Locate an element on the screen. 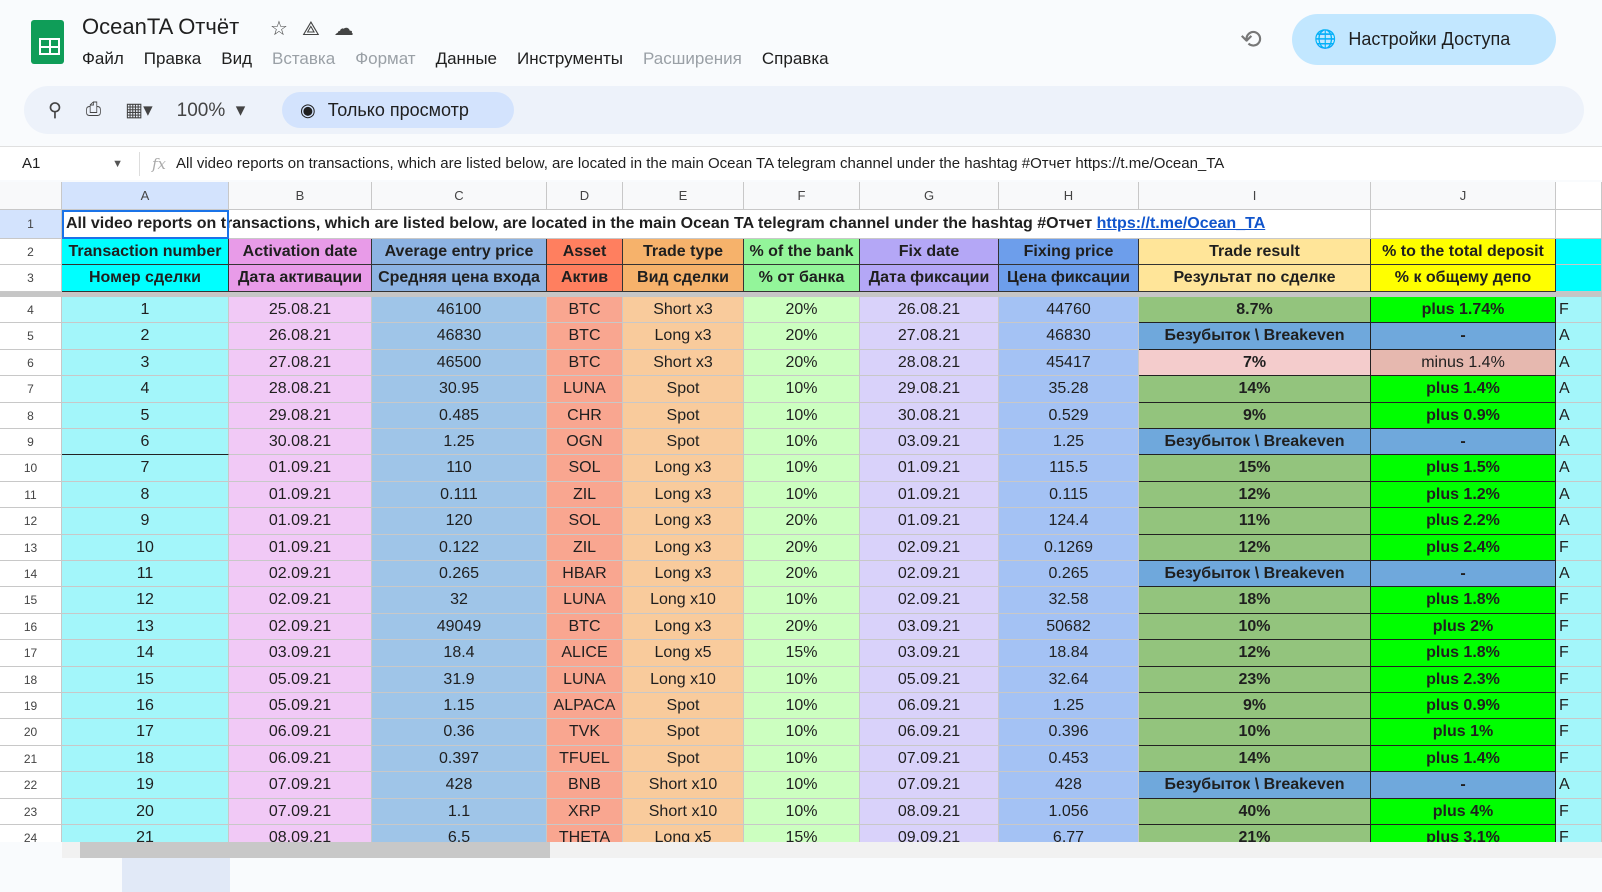 Image resolution: width=1602 pixels, height=892 pixels. column-header-D: D is located at coordinates (585, 196).